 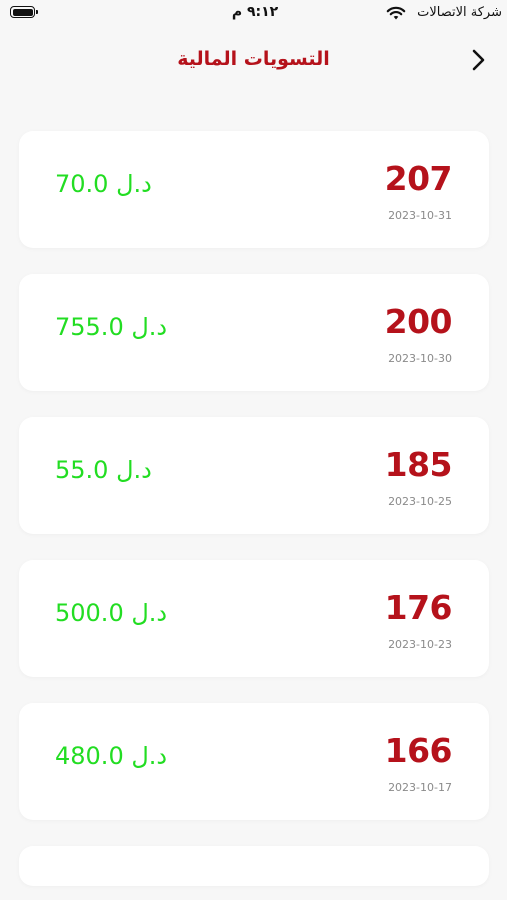 I want to click on chevron-right-icon, so click(x=479, y=60).